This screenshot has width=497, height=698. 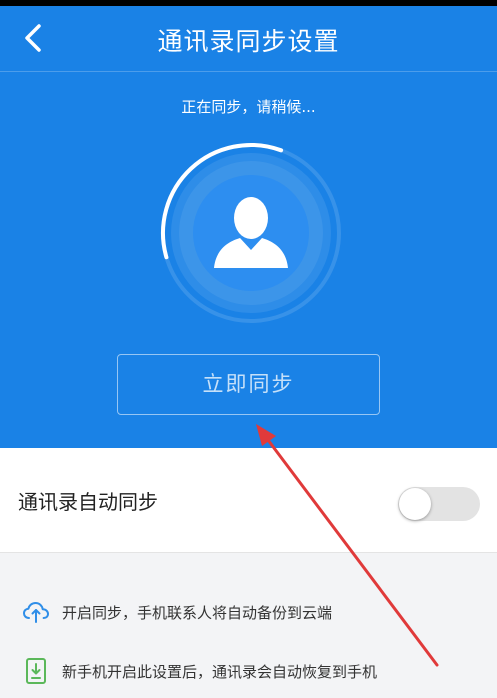 I want to click on tip-item-restore: 新手机开启此设置后，通讯录会自动恢复到手机, so click(x=199, y=671).